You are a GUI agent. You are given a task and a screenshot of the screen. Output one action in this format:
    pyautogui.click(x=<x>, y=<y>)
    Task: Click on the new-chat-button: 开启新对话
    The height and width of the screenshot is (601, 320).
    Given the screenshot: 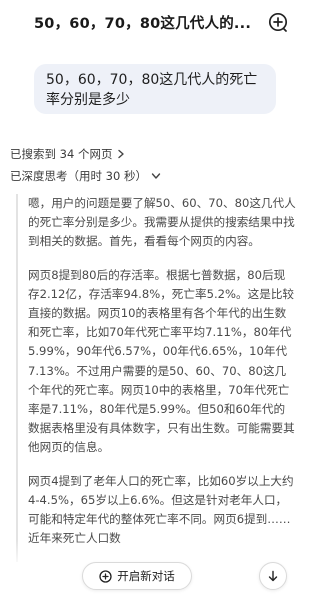 What is the action you would take?
    pyautogui.click(x=137, y=576)
    